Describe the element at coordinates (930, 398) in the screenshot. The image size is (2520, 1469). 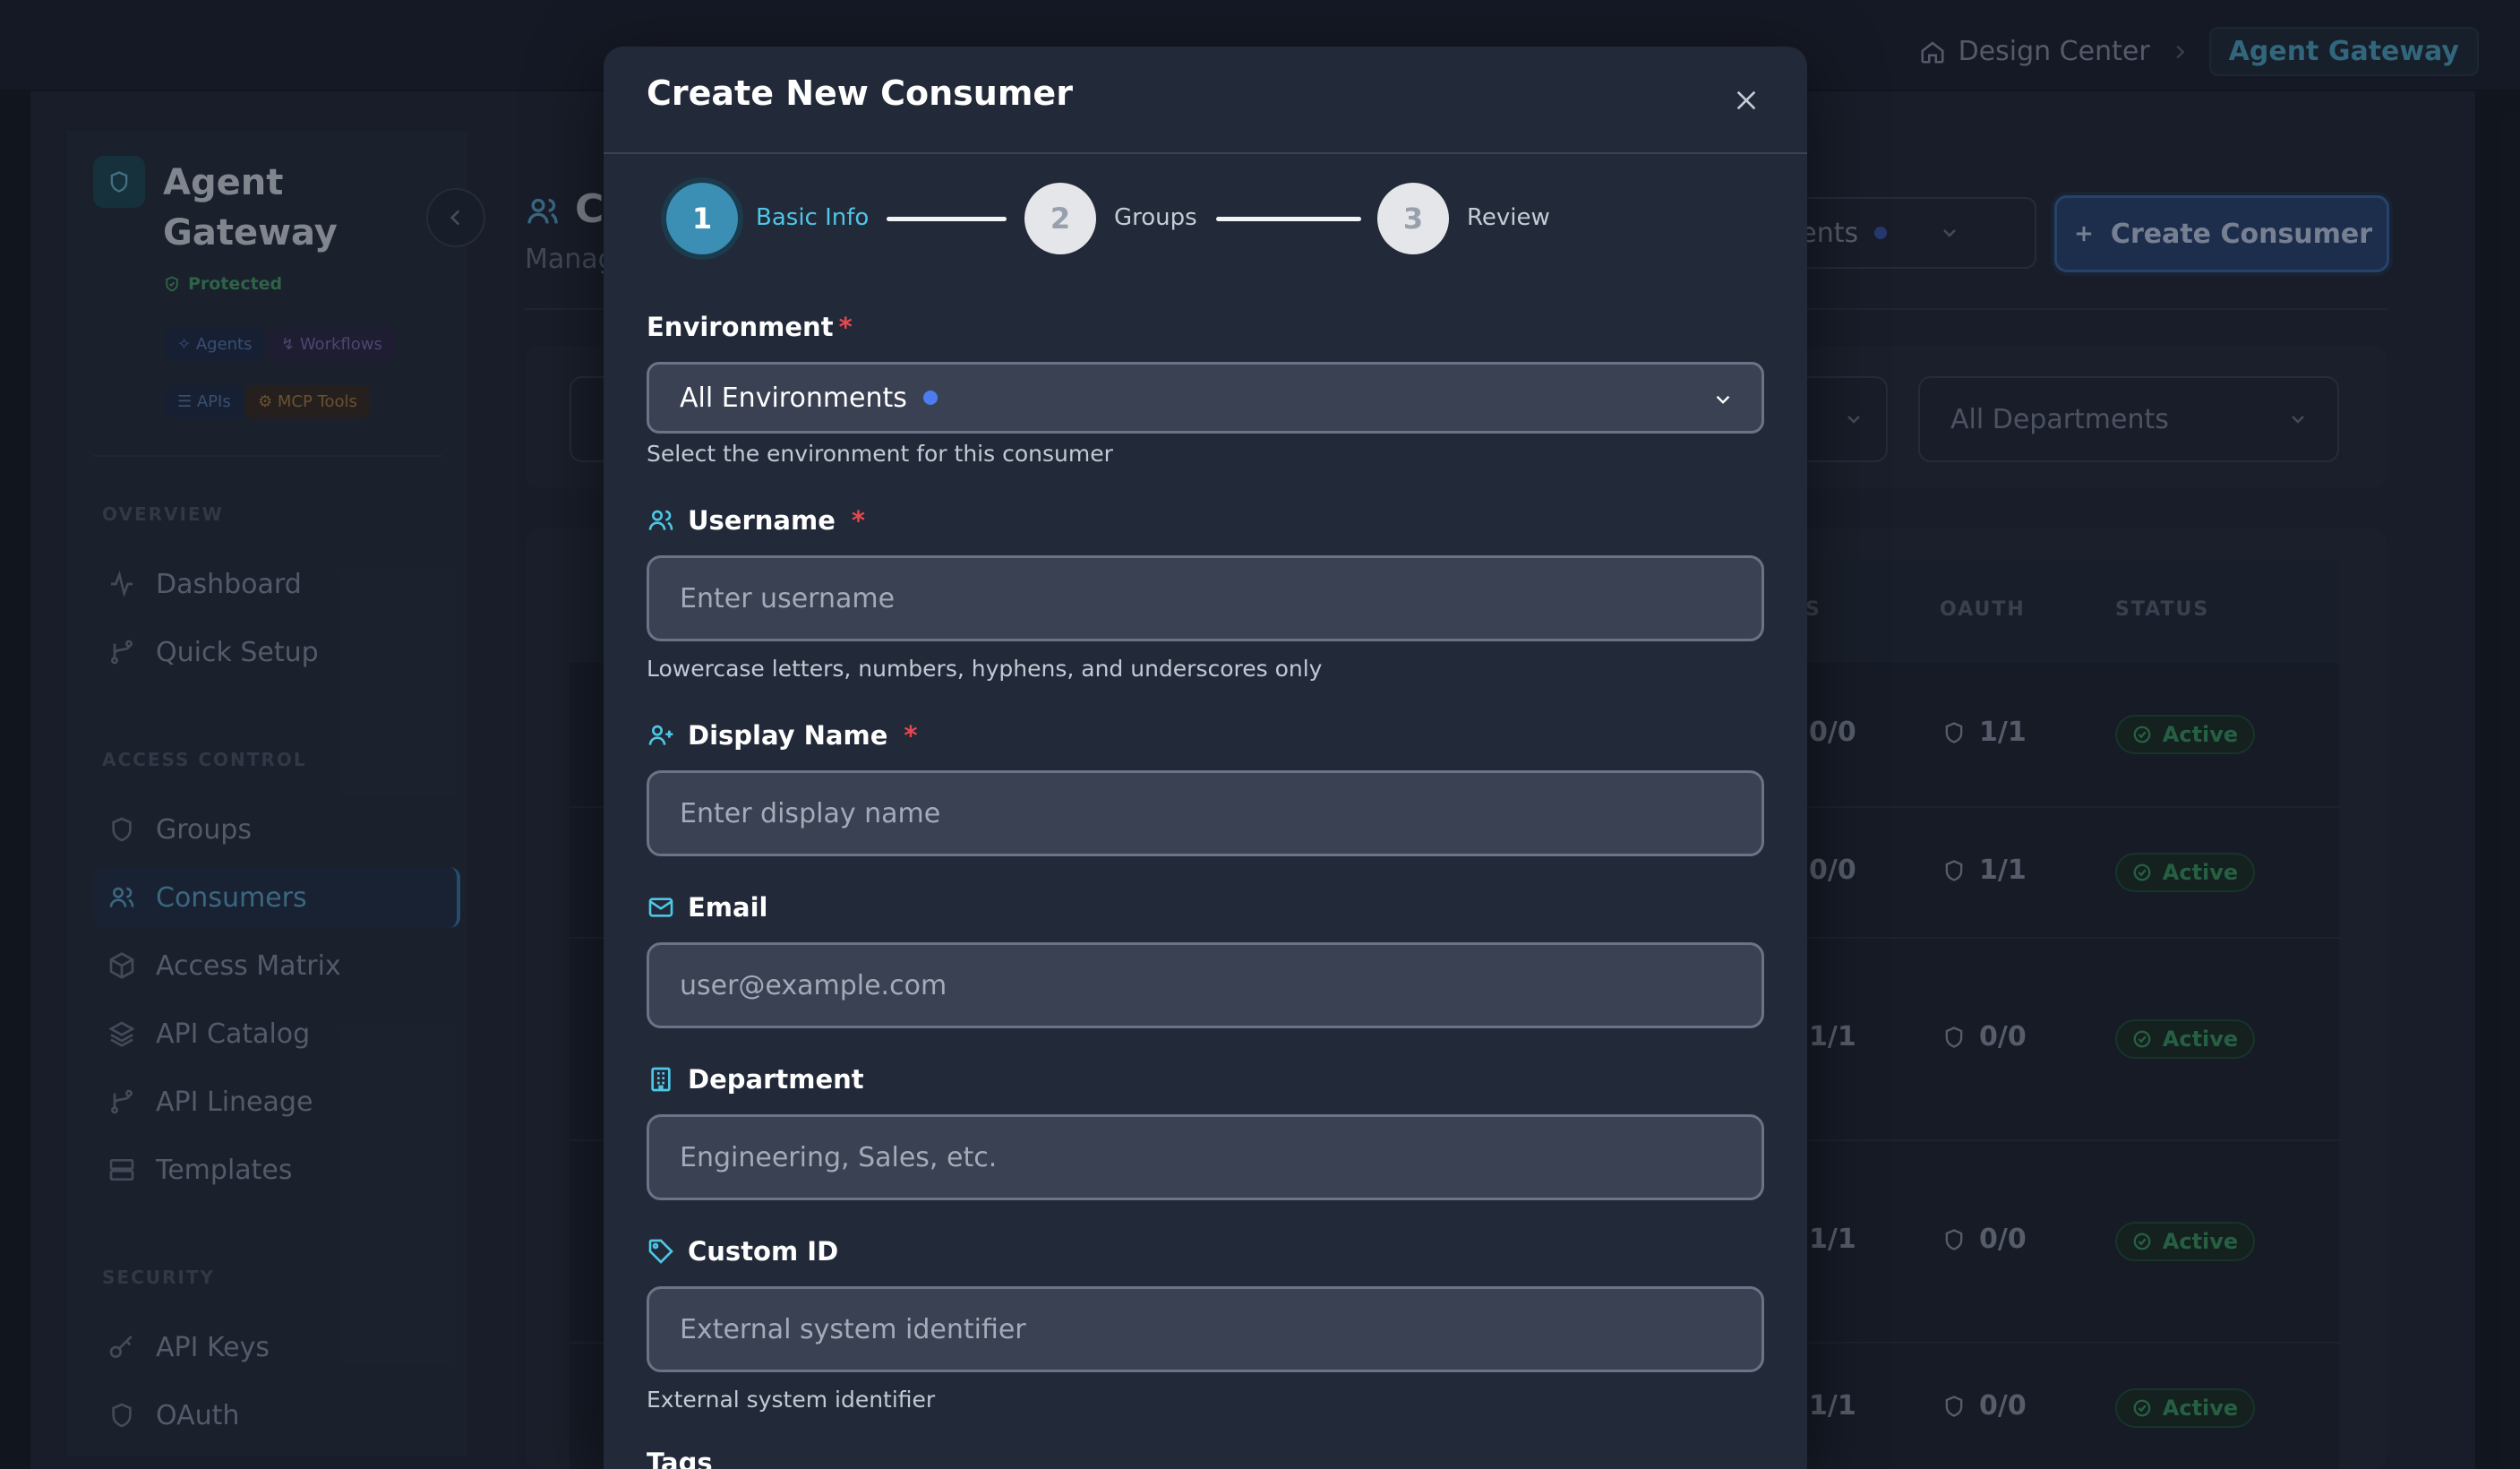
I see `environment-status-dot` at that location.